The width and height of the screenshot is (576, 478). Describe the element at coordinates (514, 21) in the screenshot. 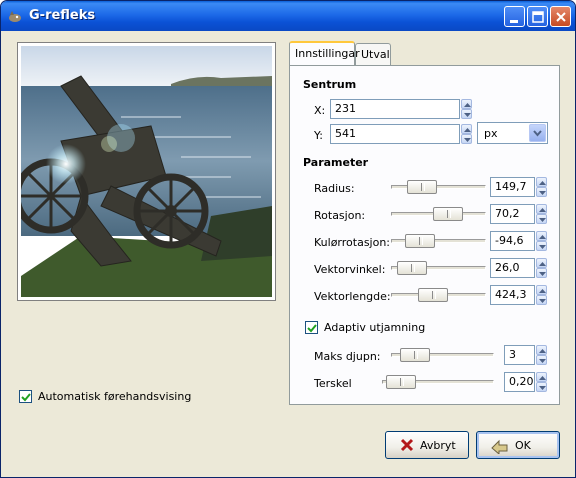

I see `minimize-icon` at that location.